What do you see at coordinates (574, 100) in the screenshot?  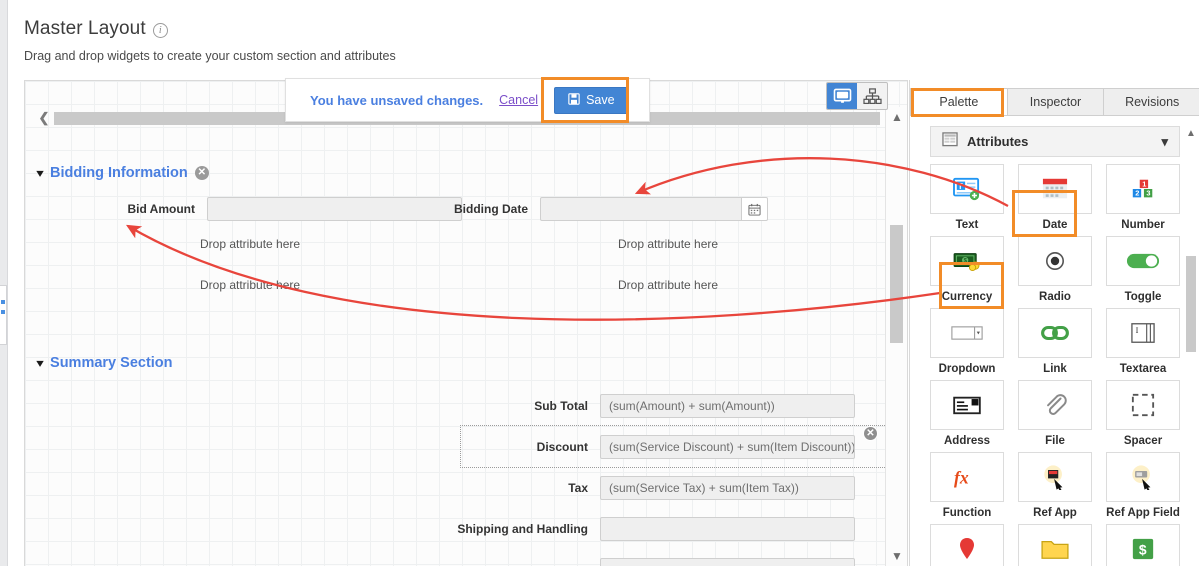 I see `floppy-disk-icon` at bounding box center [574, 100].